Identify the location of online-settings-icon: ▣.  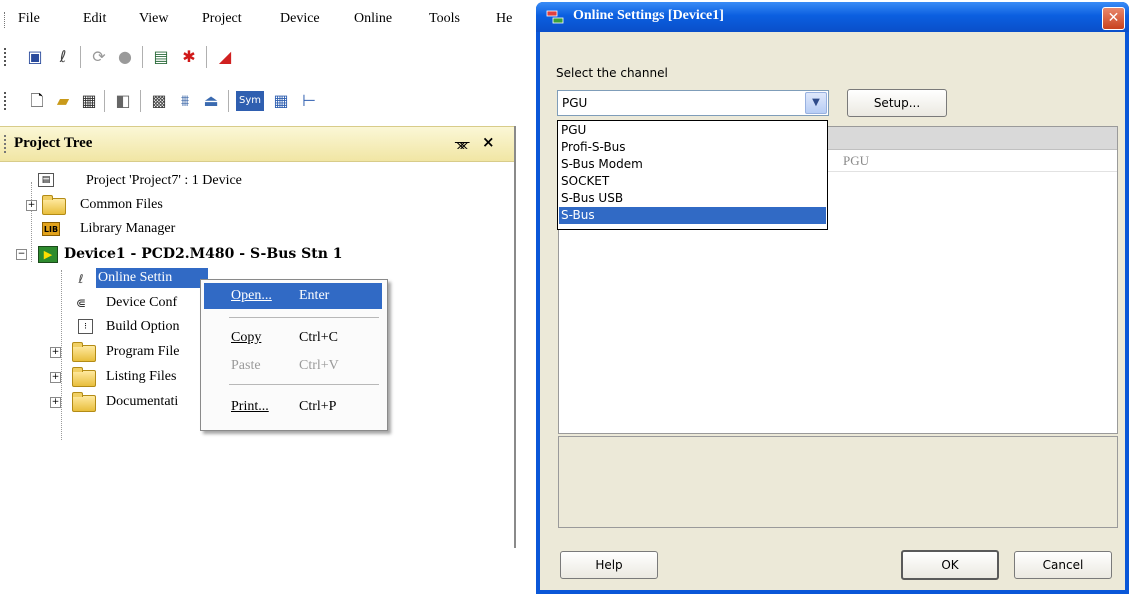
(35, 57).